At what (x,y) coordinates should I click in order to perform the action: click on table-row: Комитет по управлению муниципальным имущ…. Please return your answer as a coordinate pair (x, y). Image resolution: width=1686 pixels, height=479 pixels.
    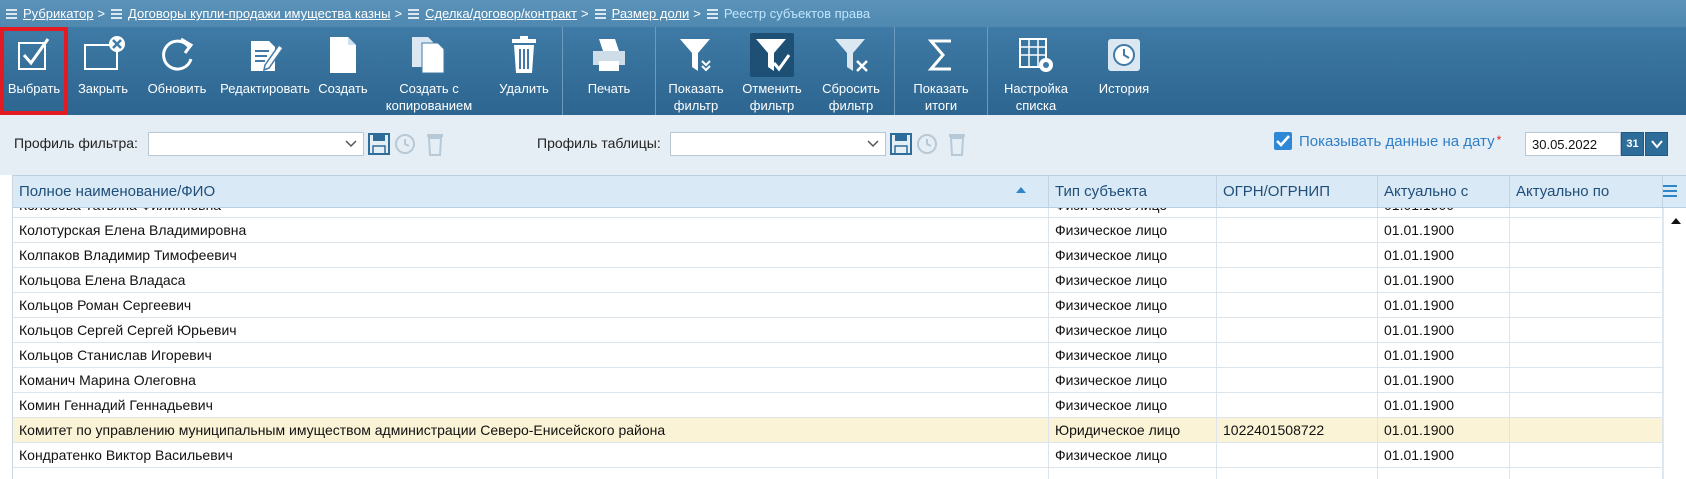
    Looking at the image, I should click on (838, 430).